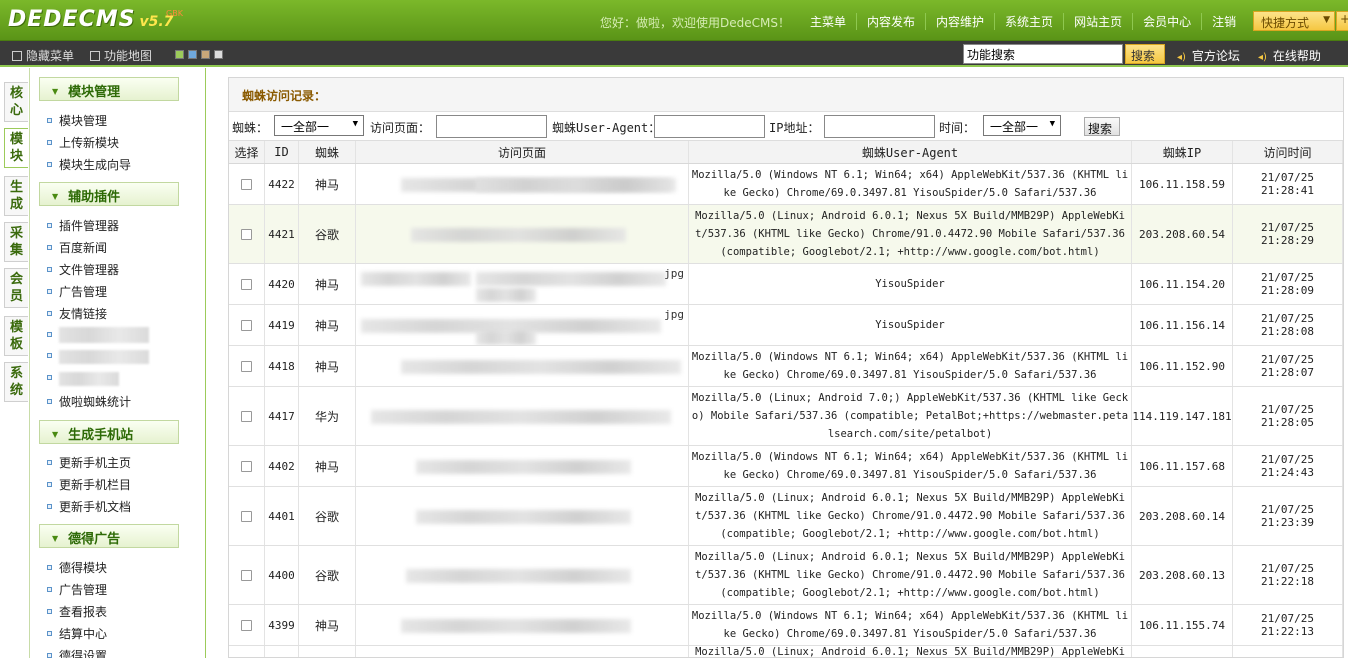 The height and width of the screenshot is (658, 1348). I want to click on section-plugins: ▼ 辅助插件, so click(109, 194).